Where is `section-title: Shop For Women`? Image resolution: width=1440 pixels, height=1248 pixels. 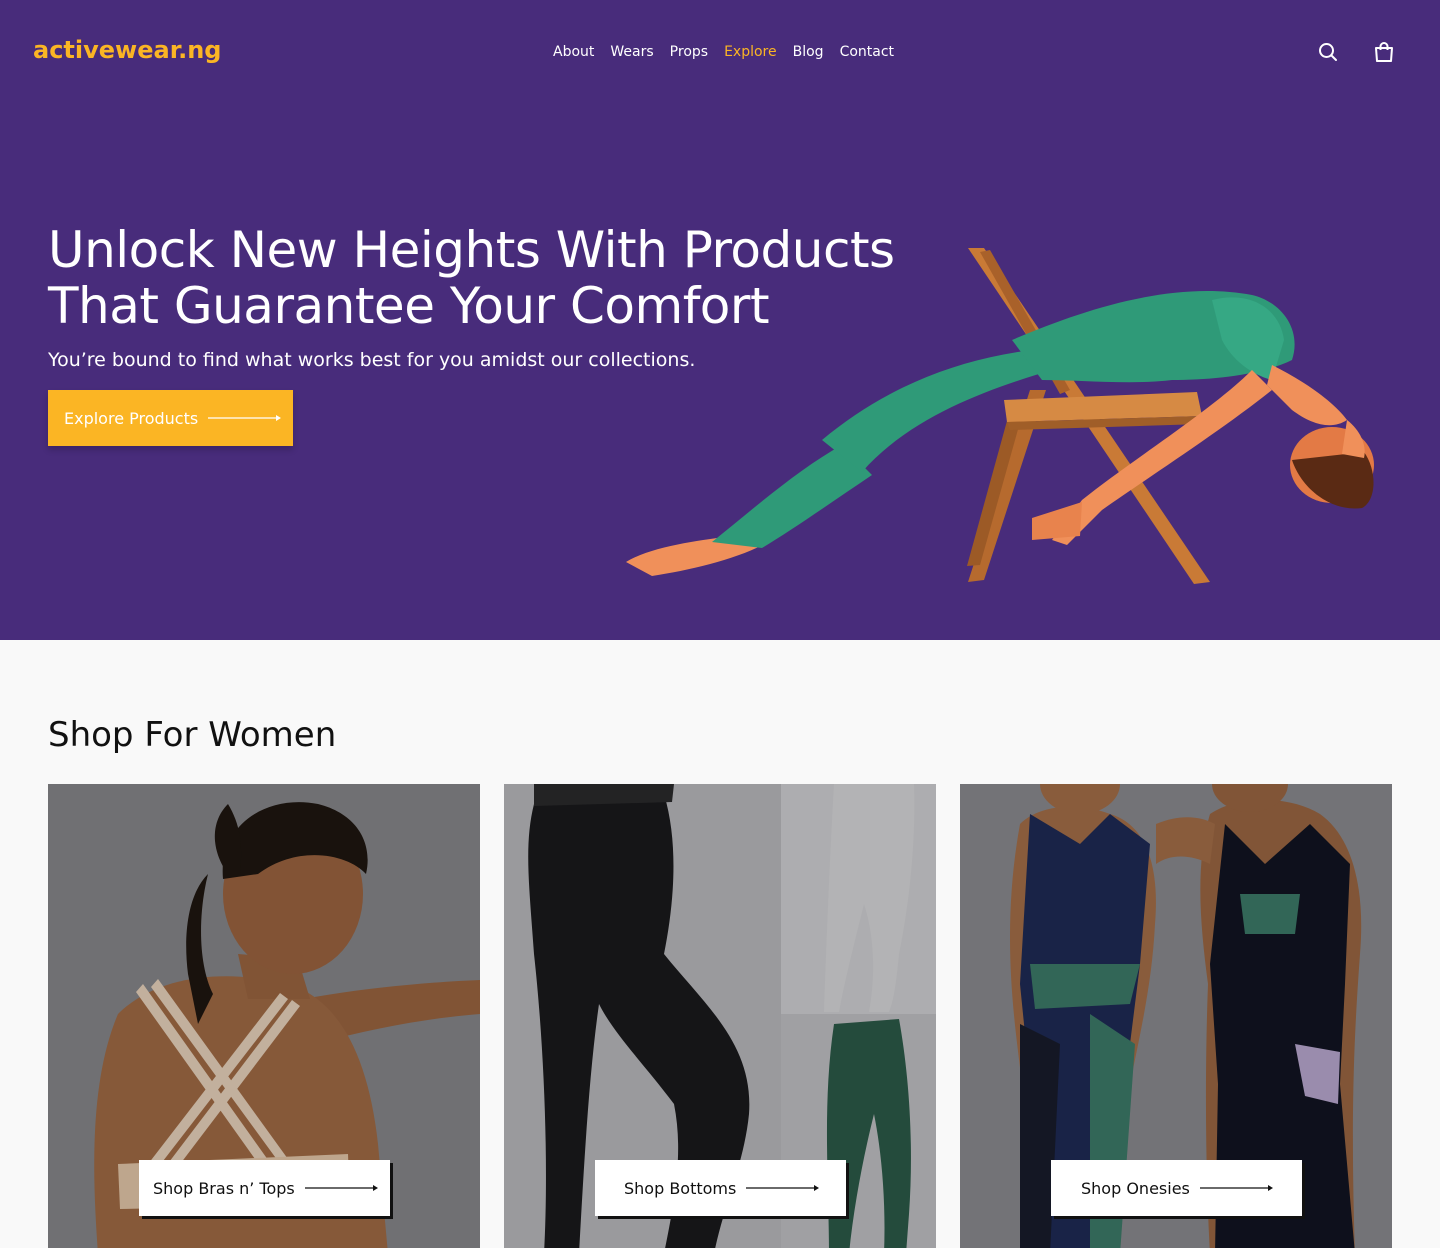 section-title: Shop For Women is located at coordinates (192, 735).